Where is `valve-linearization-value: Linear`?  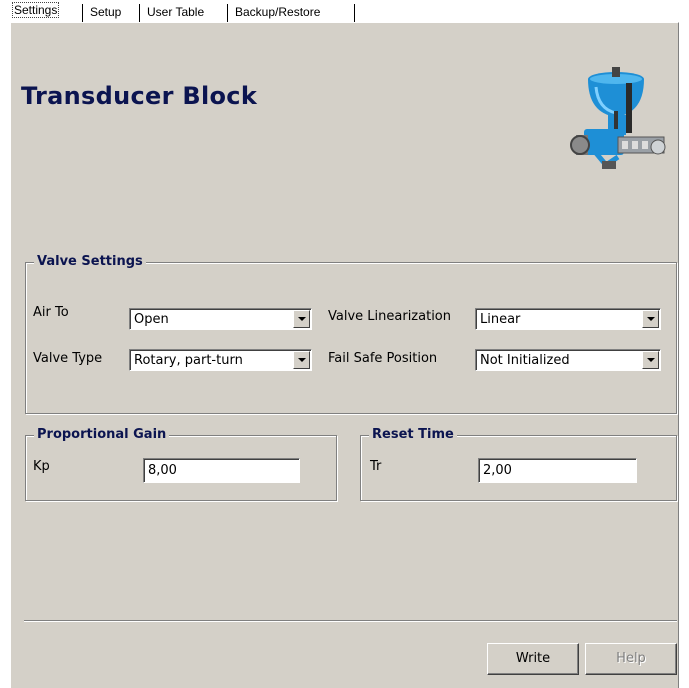
valve-linearization-value: Linear is located at coordinates (500, 319).